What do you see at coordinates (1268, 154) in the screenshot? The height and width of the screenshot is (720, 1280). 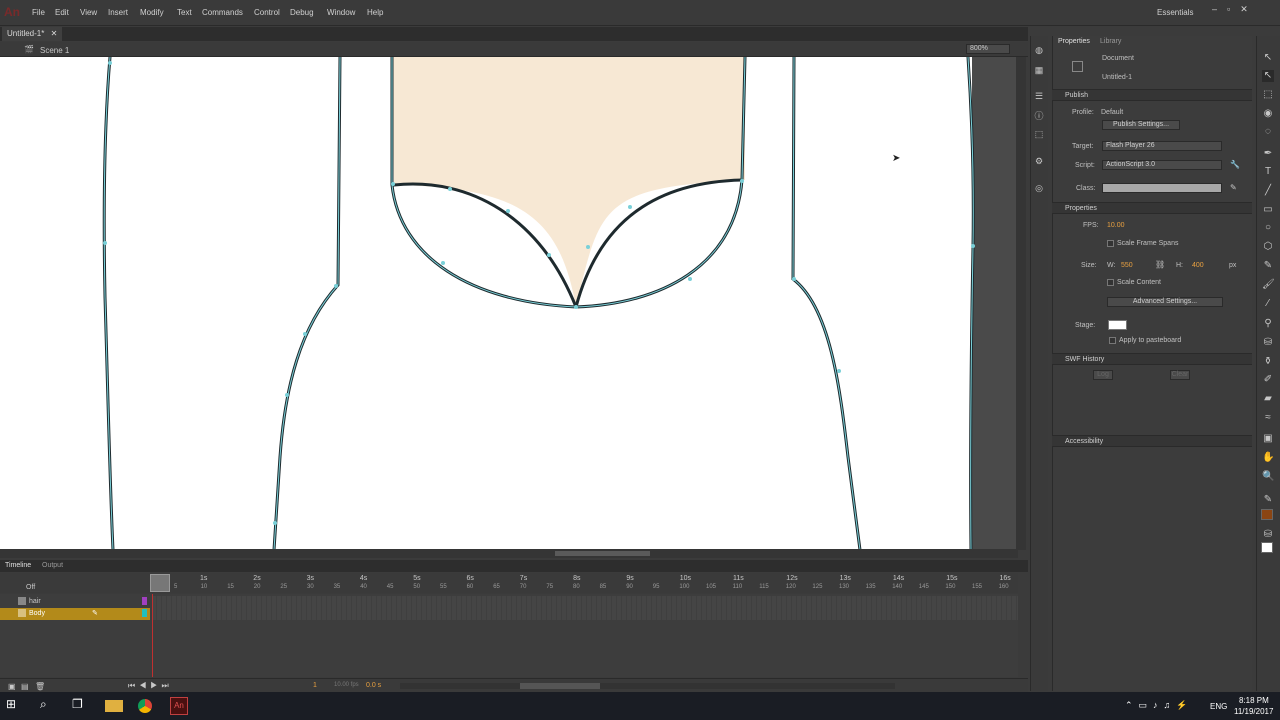 I see `pen-icon: ✒` at bounding box center [1268, 154].